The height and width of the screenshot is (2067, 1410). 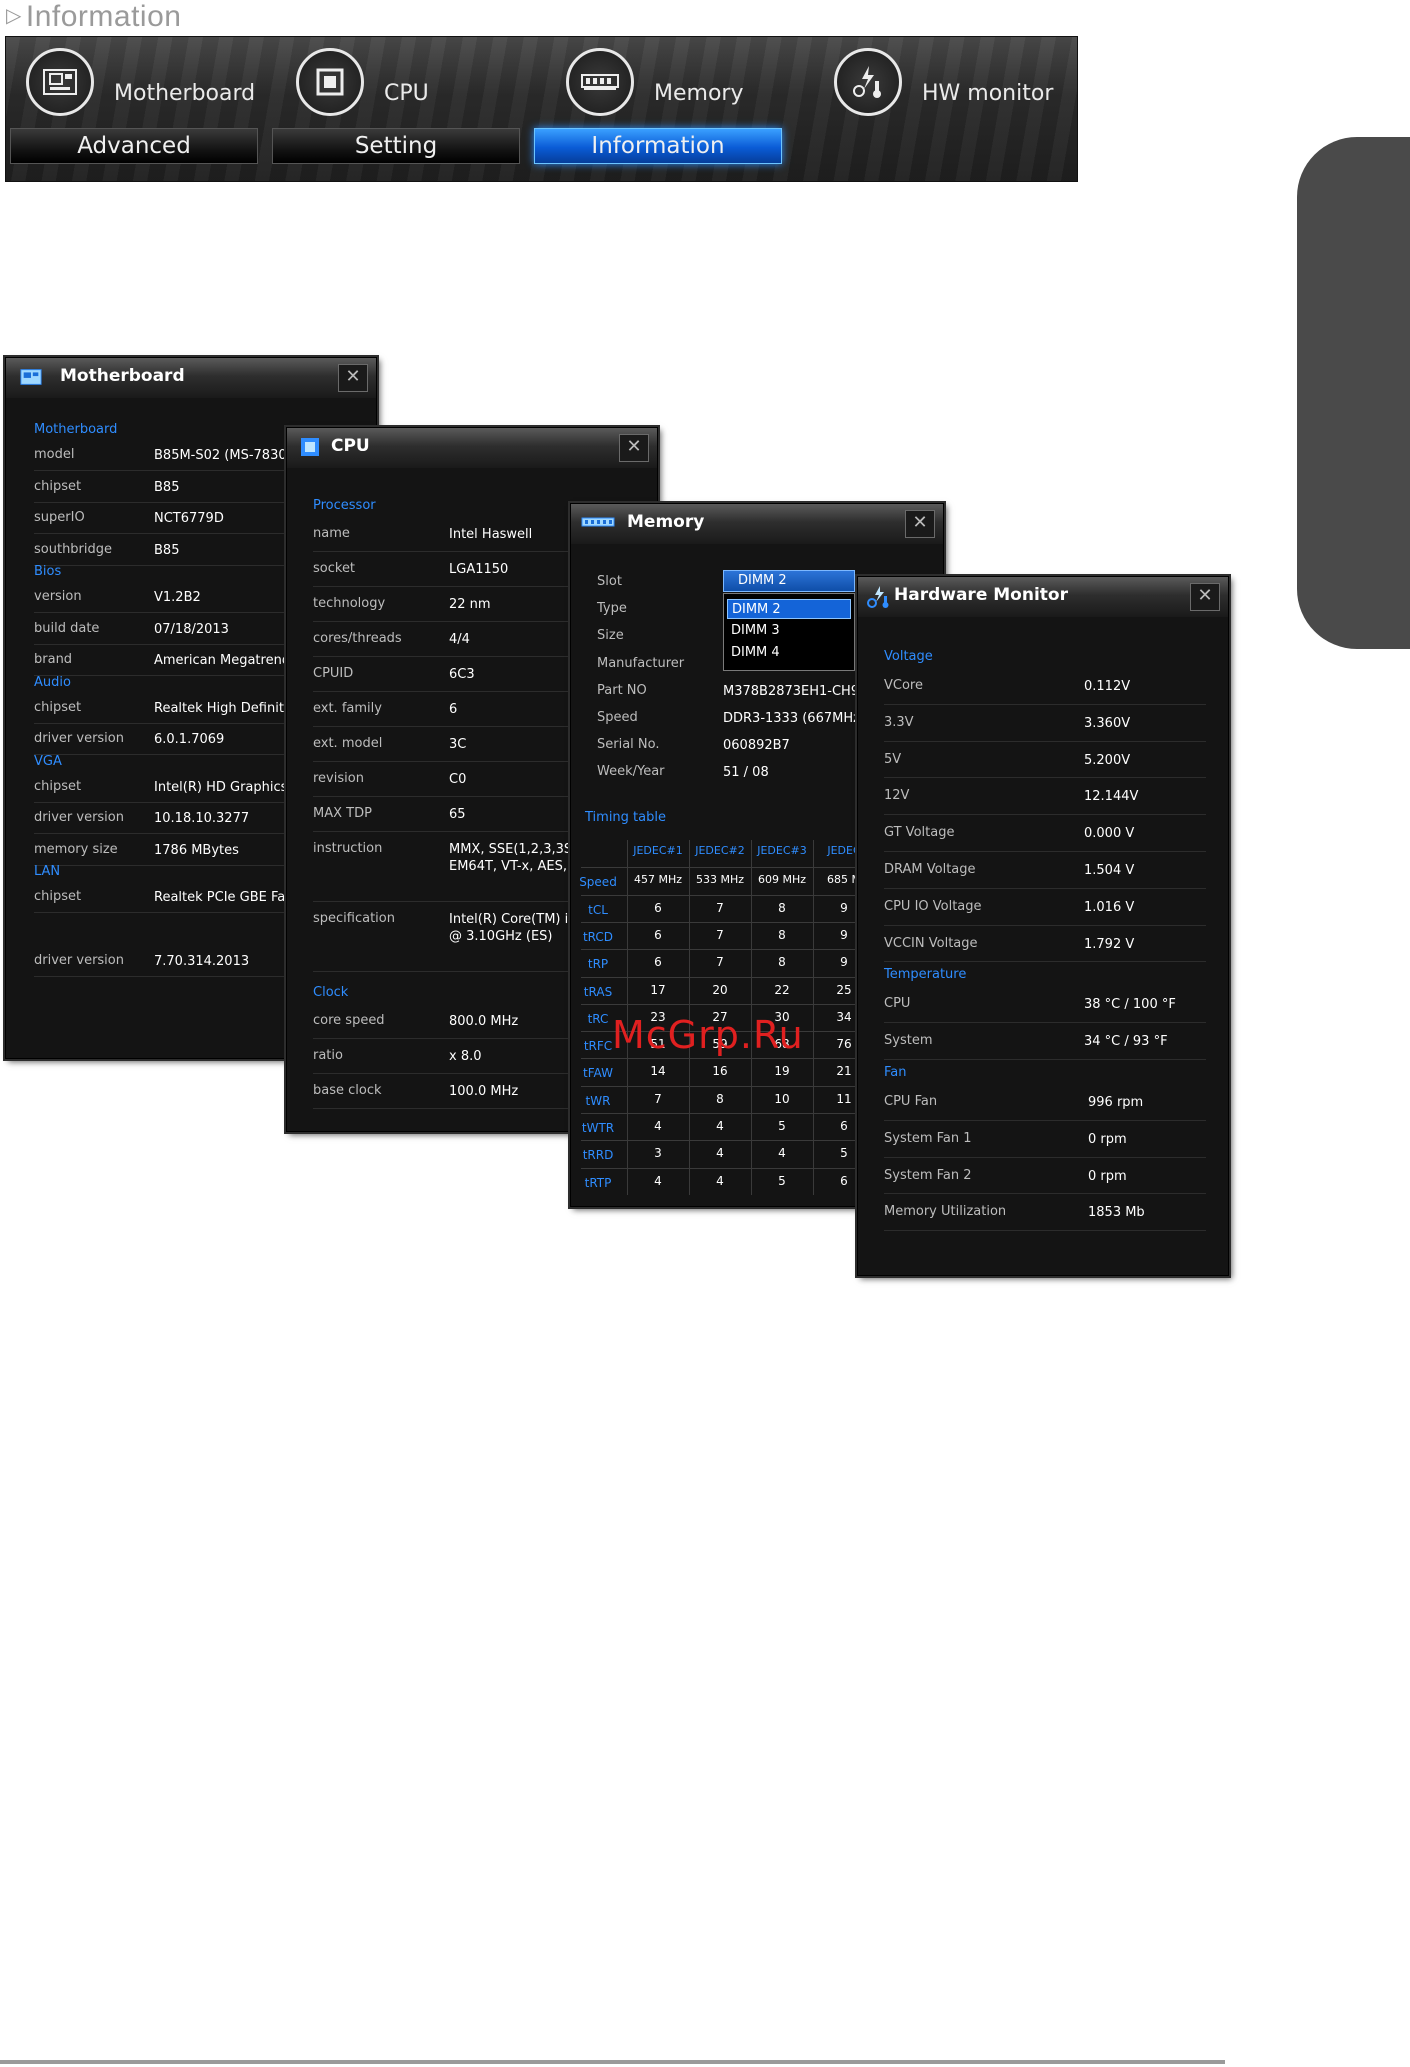 I want to click on row-key: System Fan 2, so click(x=928, y=1175).